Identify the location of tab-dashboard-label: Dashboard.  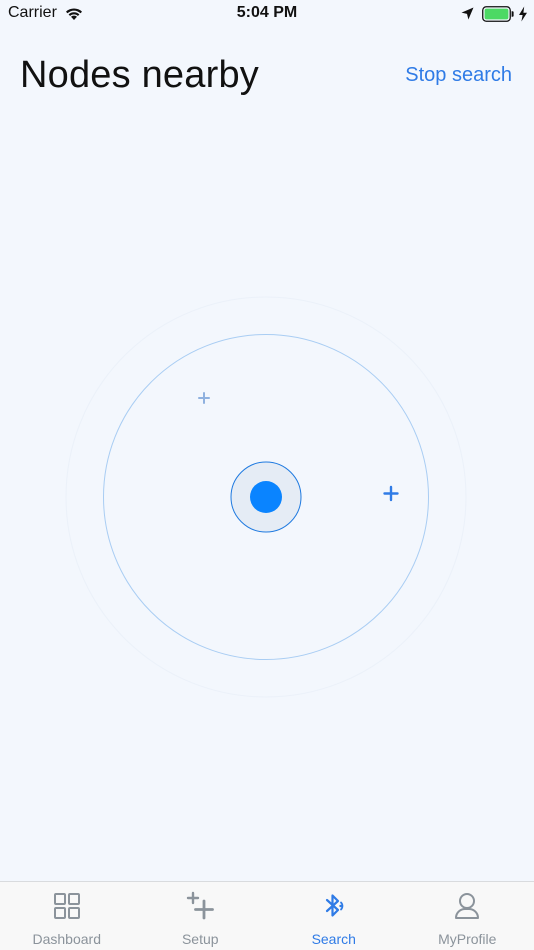
(67, 939).